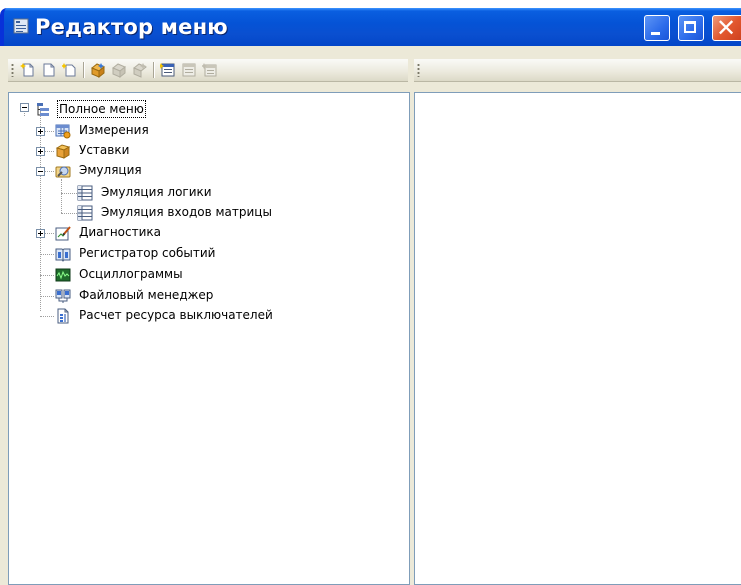 This screenshot has width=741, height=585. What do you see at coordinates (63, 151) in the screenshot?
I see `settings-box-icon` at bounding box center [63, 151].